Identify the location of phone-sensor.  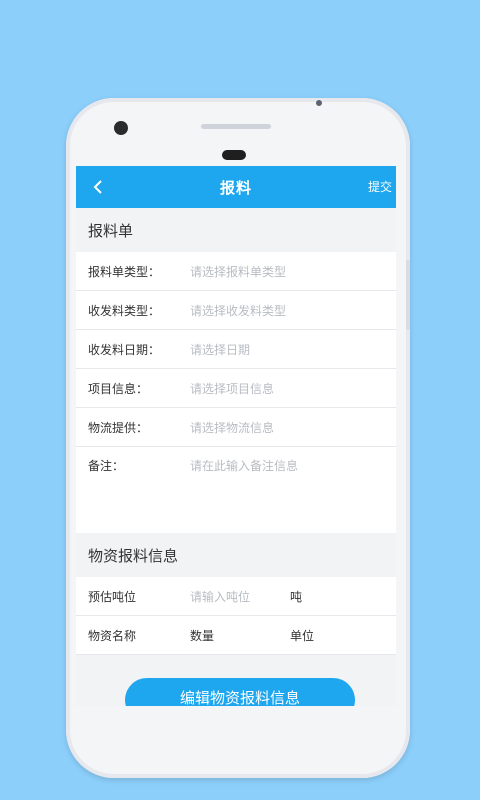
(234, 155).